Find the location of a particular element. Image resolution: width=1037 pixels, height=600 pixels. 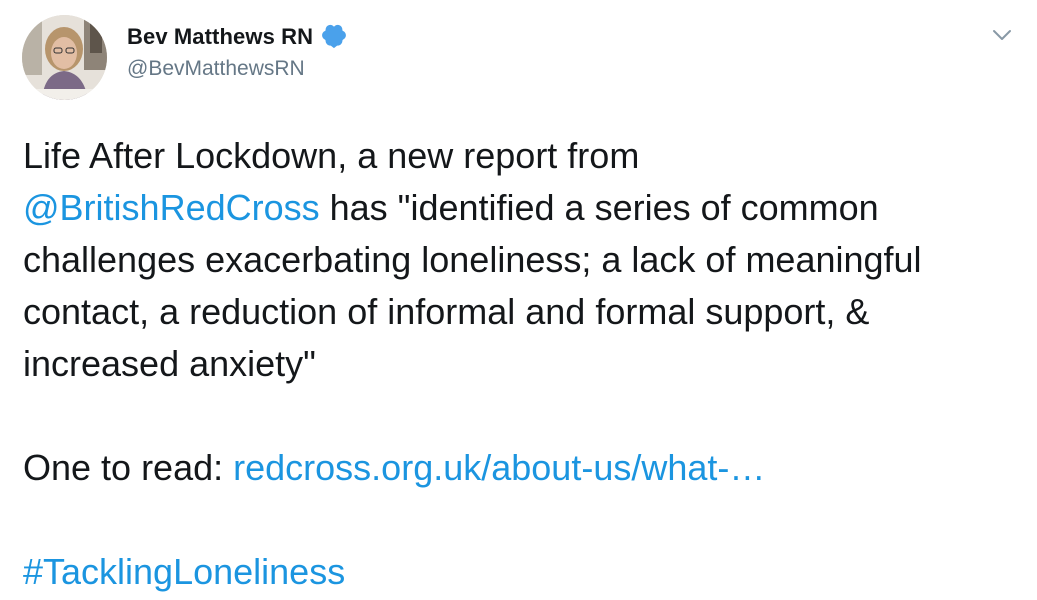

user-handle: @BevMatthewsRN is located at coordinates (237, 69).